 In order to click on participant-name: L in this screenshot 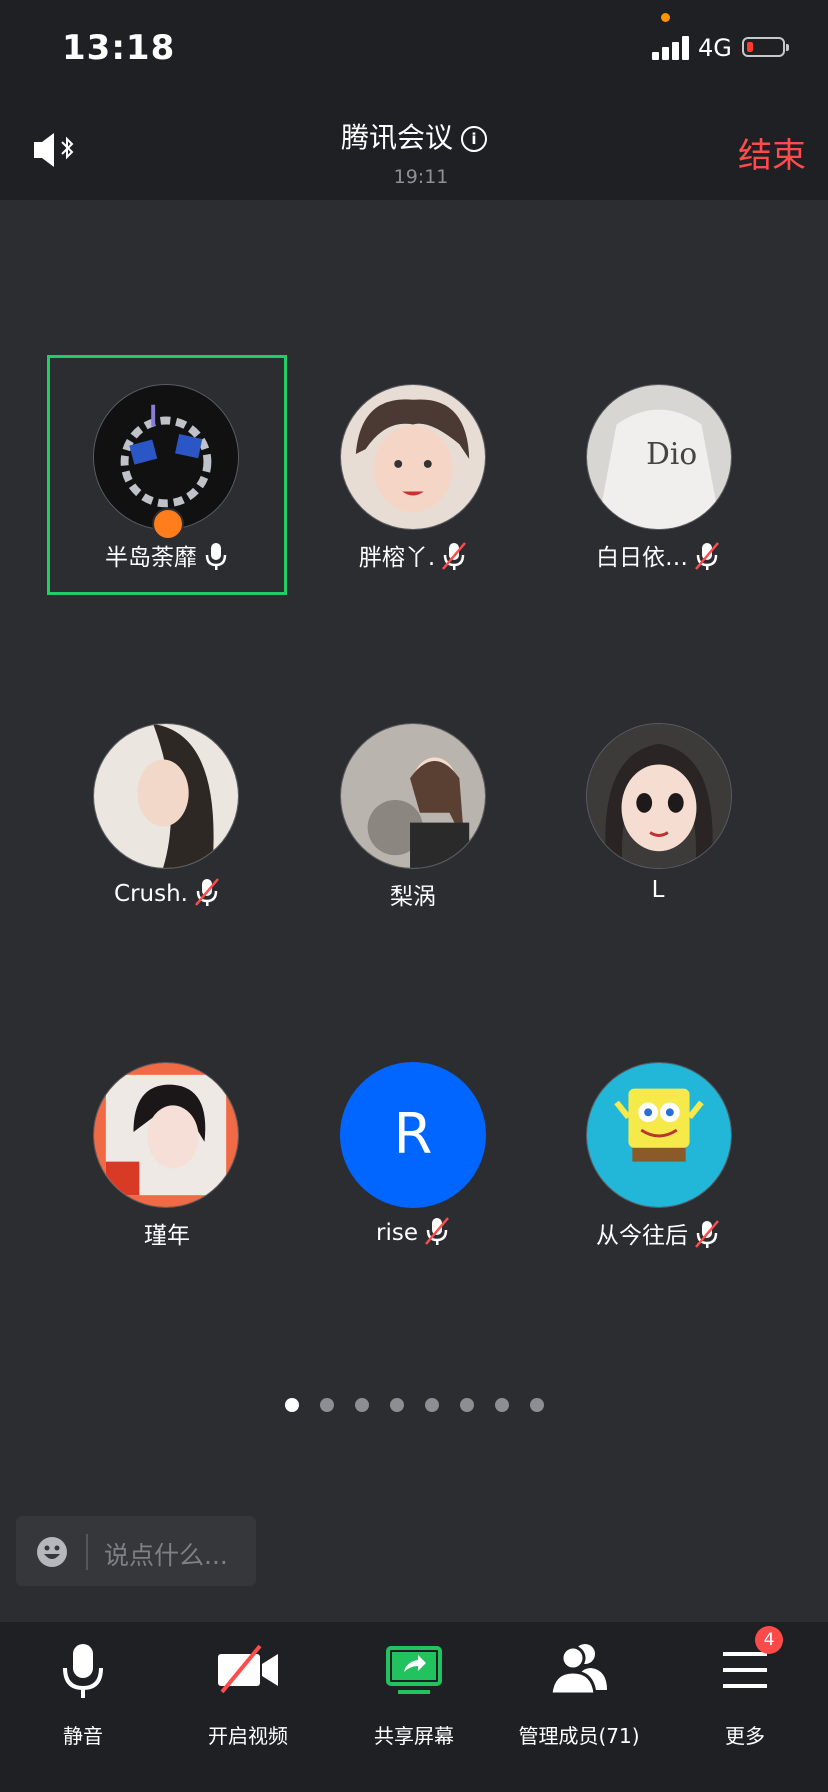, I will do `click(658, 890)`.